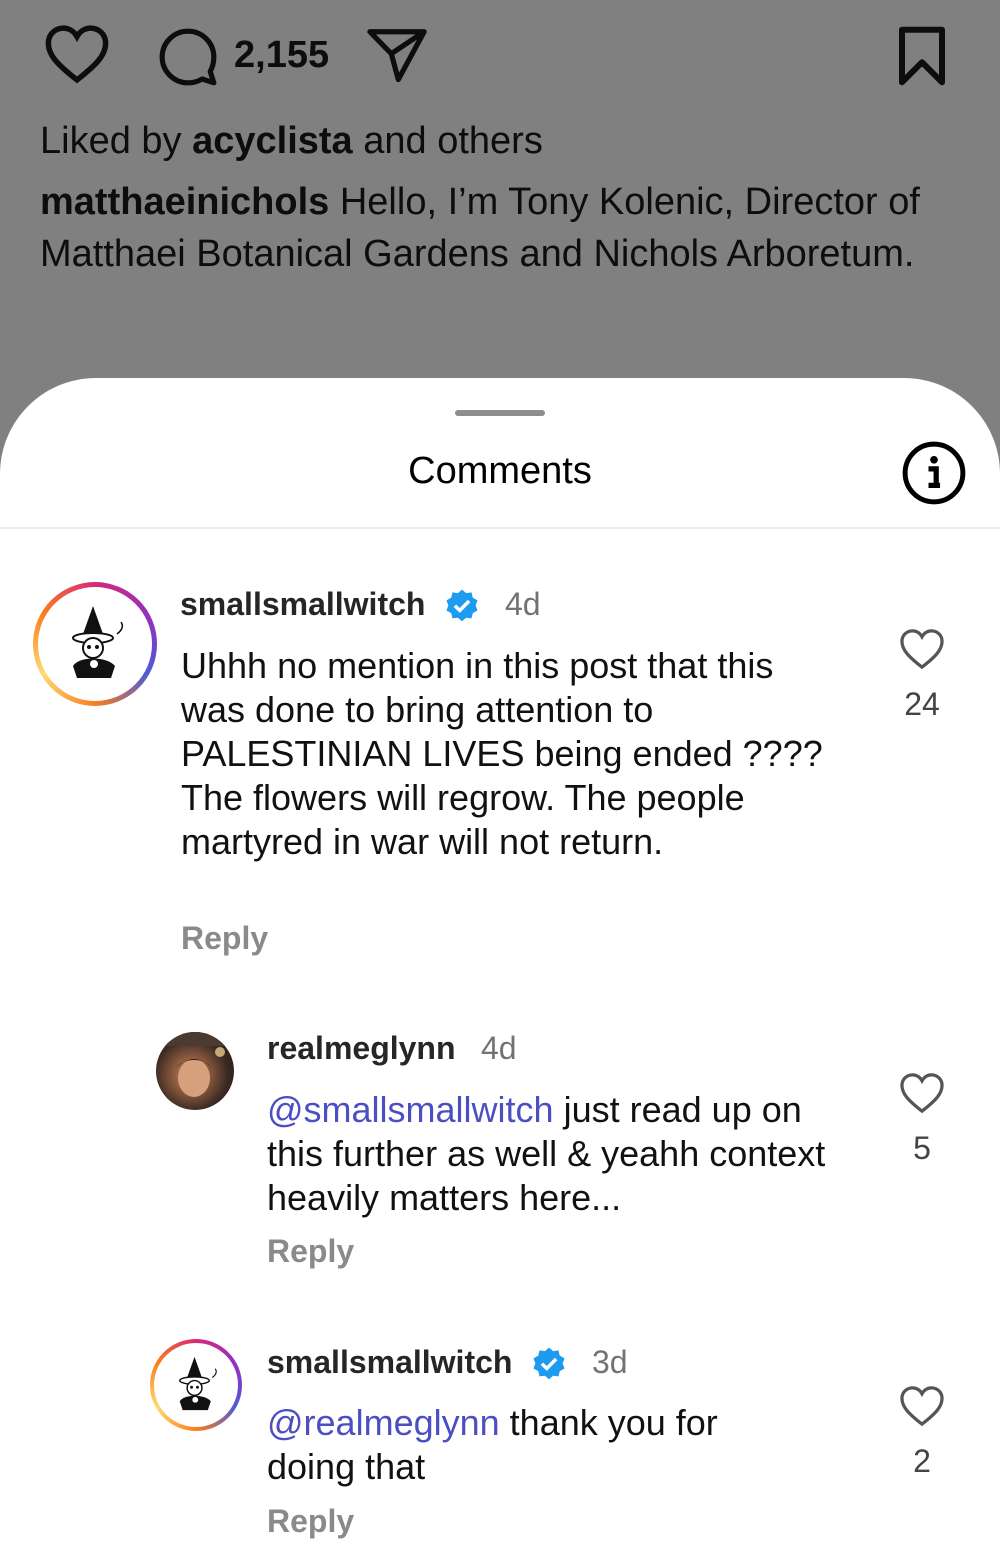  I want to click on comment-username: realmeglynn, so click(361, 1048).